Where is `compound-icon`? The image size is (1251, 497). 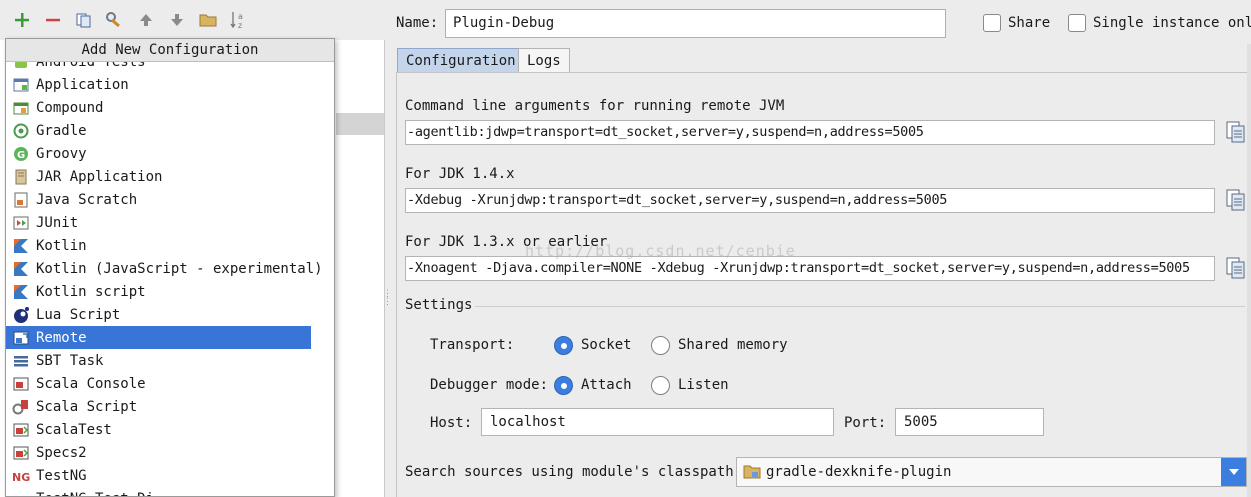 compound-icon is located at coordinates (21, 108).